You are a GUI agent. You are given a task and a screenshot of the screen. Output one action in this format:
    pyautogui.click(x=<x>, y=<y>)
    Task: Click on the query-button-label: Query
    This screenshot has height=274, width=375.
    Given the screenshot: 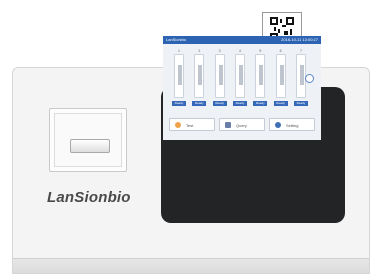 What is the action you would take?
    pyautogui.click(x=241, y=125)
    